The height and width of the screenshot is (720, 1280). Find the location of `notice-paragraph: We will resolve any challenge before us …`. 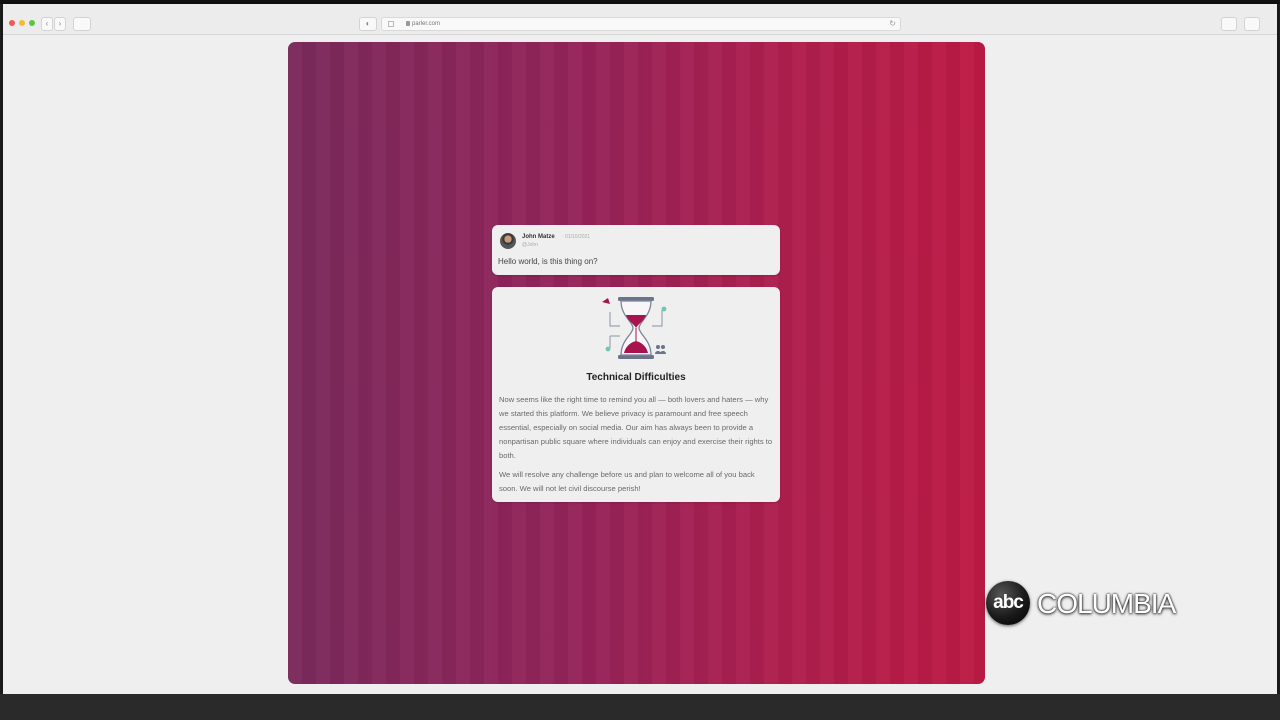

notice-paragraph: We will resolve any challenge before us … is located at coordinates (627, 481).